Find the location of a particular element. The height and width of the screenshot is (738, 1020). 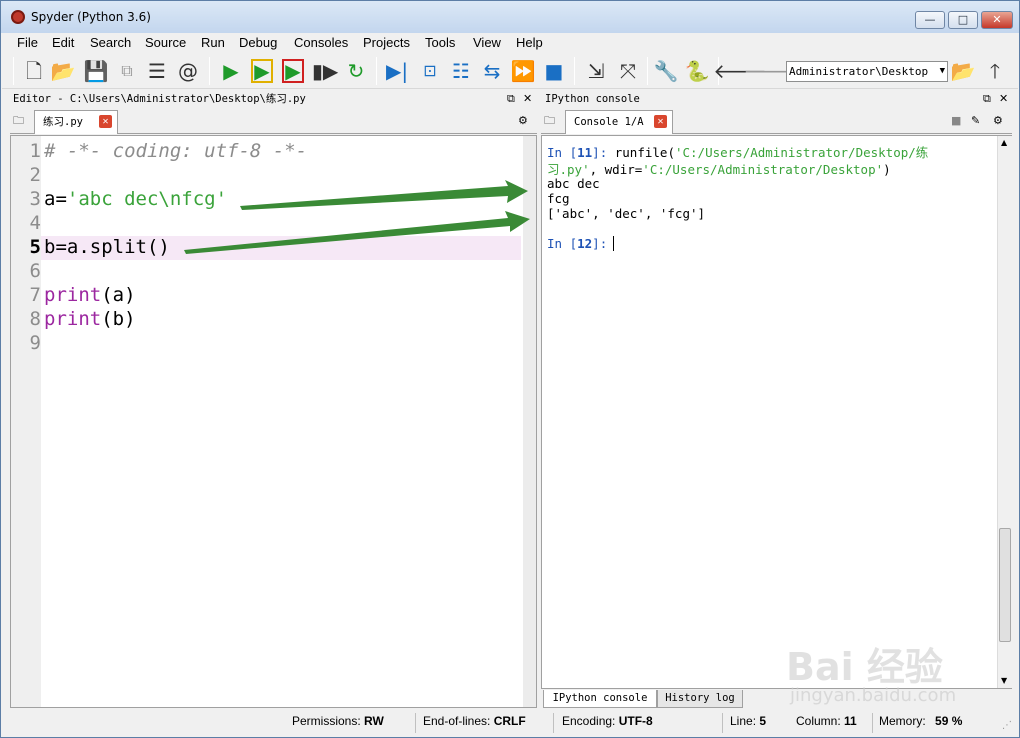

scrollbar-thumb is located at coordinates (1005, 585).